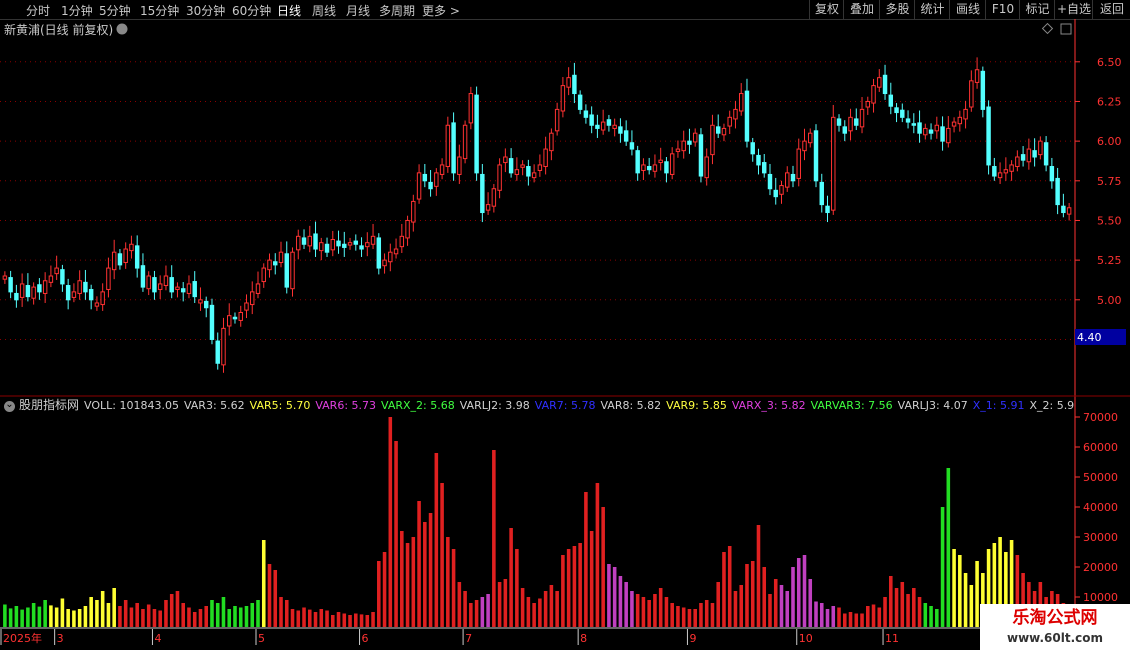  I want to click on watermark-logo: 乐淘公式网 www.60lt.com, so click(1055, 627).